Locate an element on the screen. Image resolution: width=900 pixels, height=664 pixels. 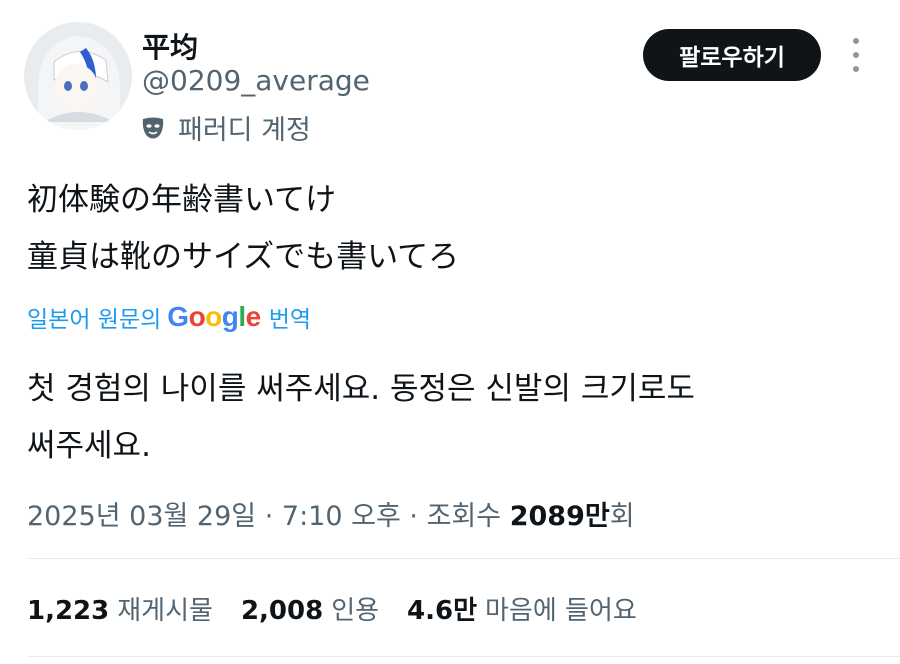
tweet-time: 7:10 오후 is located at coordinates (341, 516).